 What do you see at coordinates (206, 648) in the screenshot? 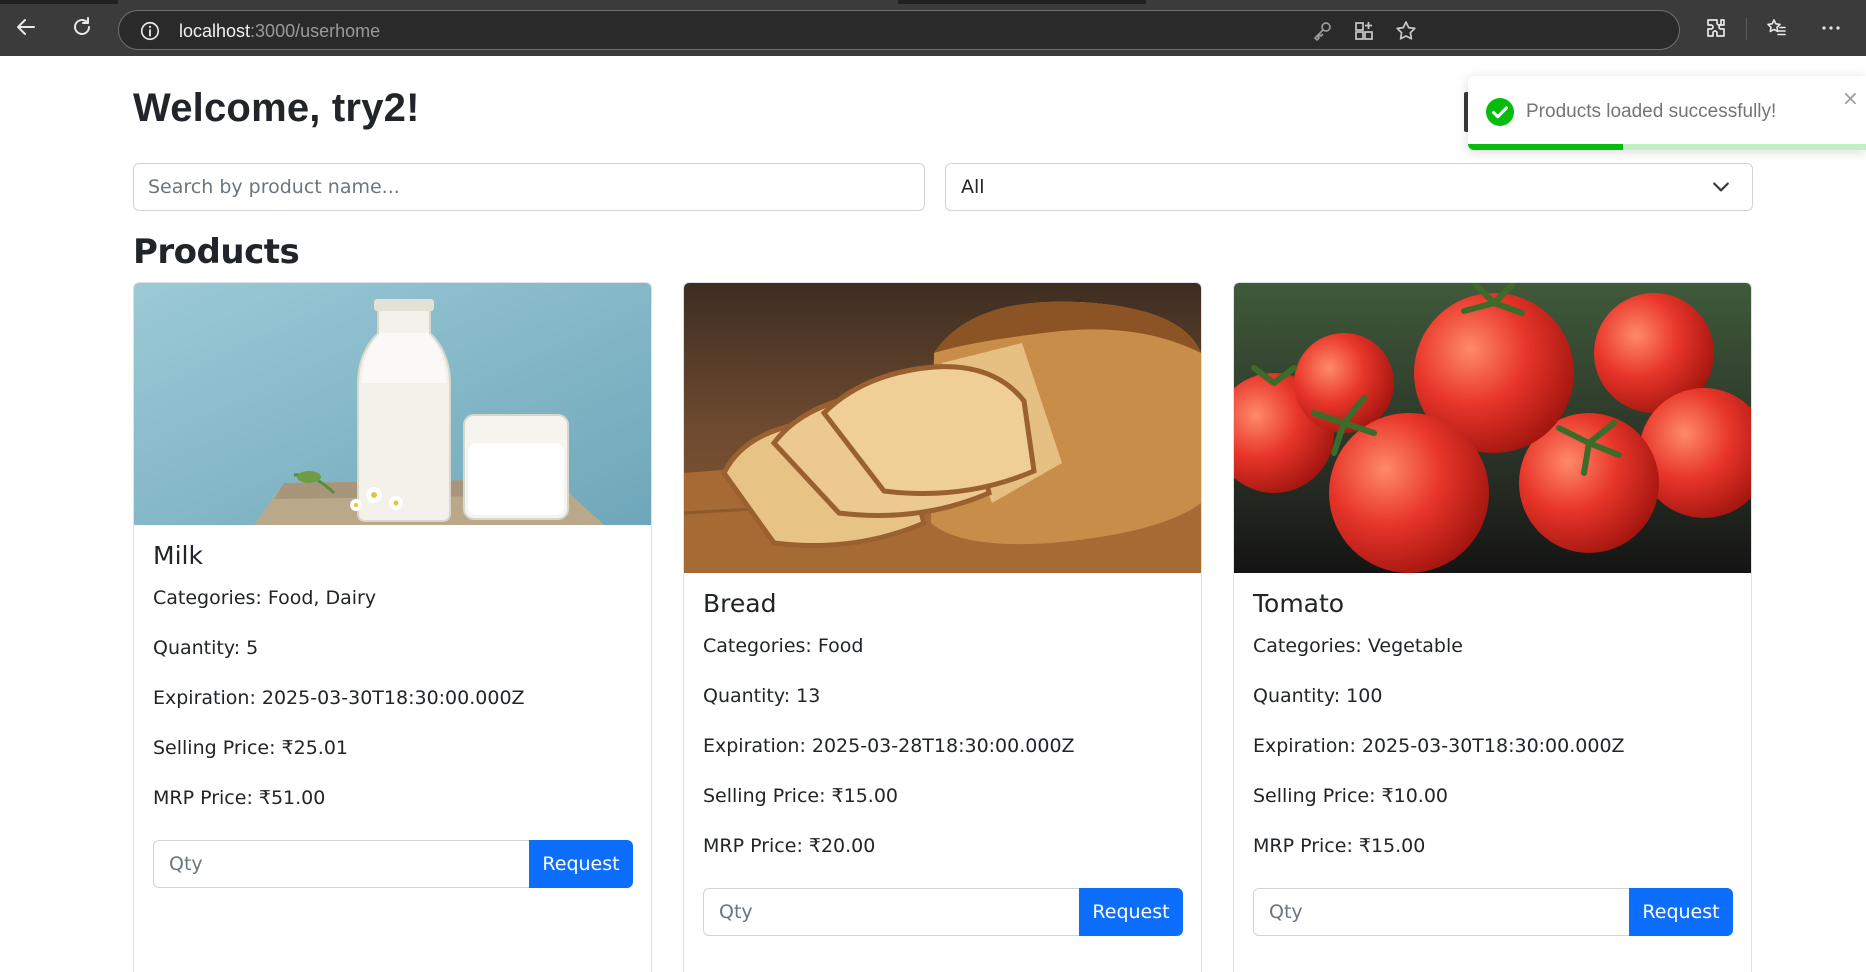
I see `product-quantity: Quantity: 5` at bounding box center [206, 648].